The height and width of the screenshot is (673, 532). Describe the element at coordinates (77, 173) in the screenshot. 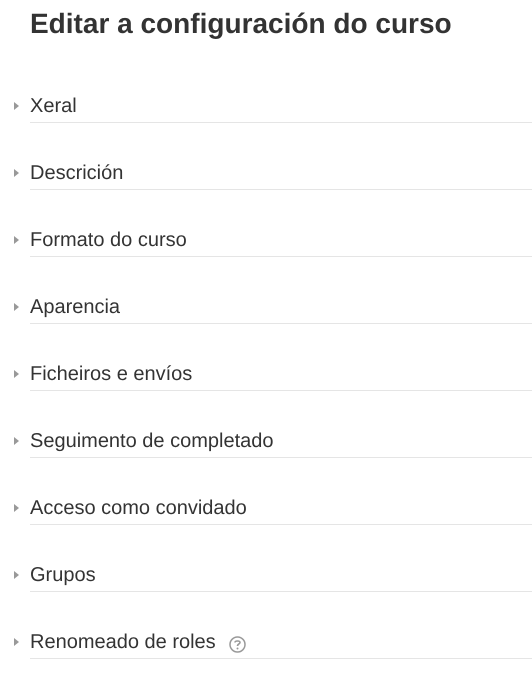

I see `section-title: Descrición` at that location.